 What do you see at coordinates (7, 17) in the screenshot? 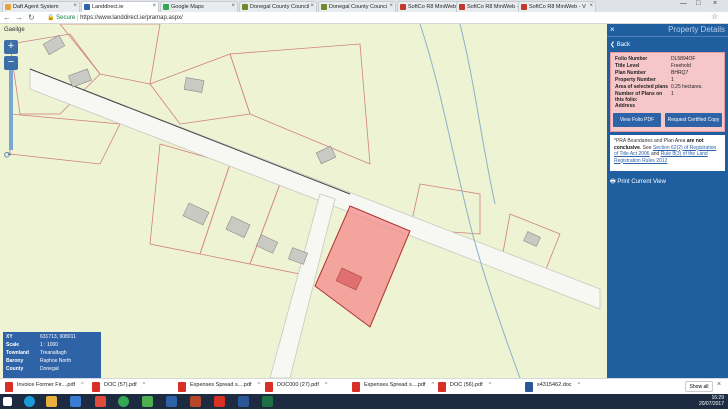
I see `back-arrow-icon: ←` at bounding box center [7, 17].